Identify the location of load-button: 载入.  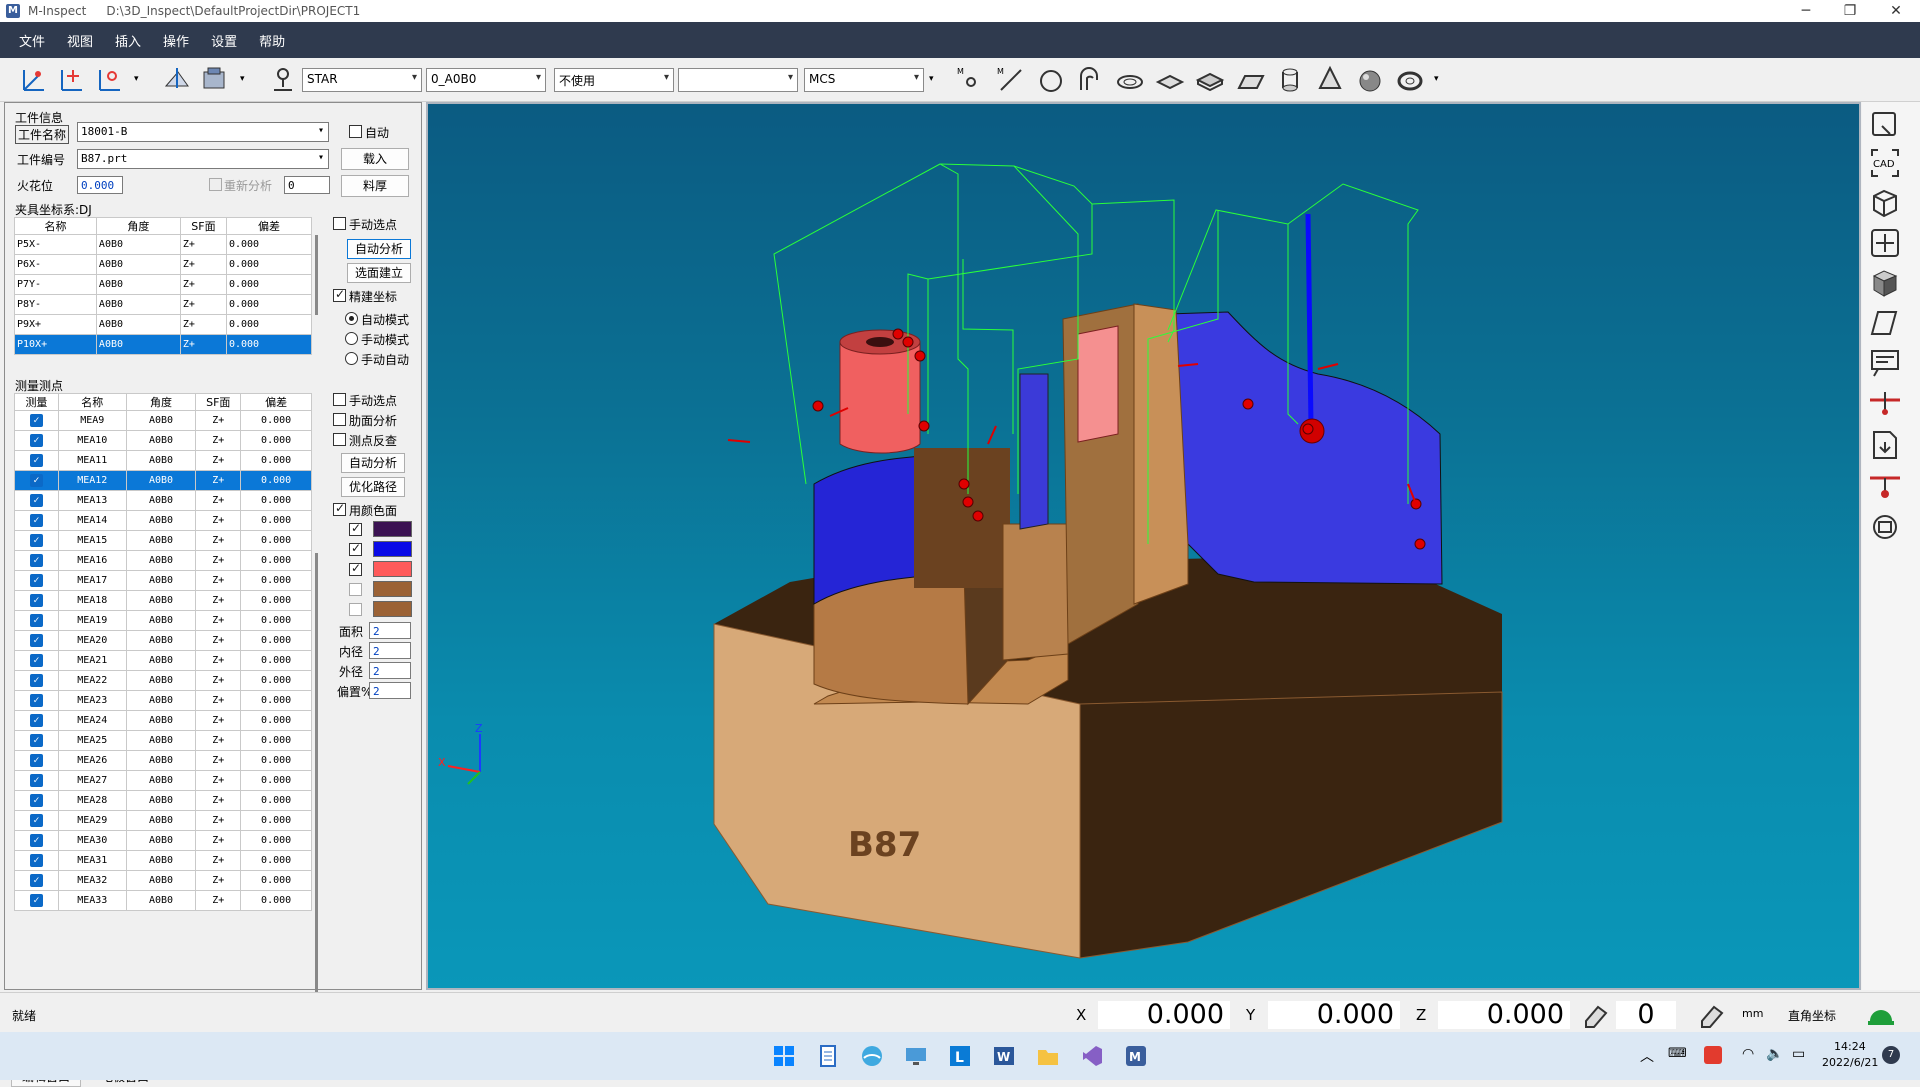
(375, 159).